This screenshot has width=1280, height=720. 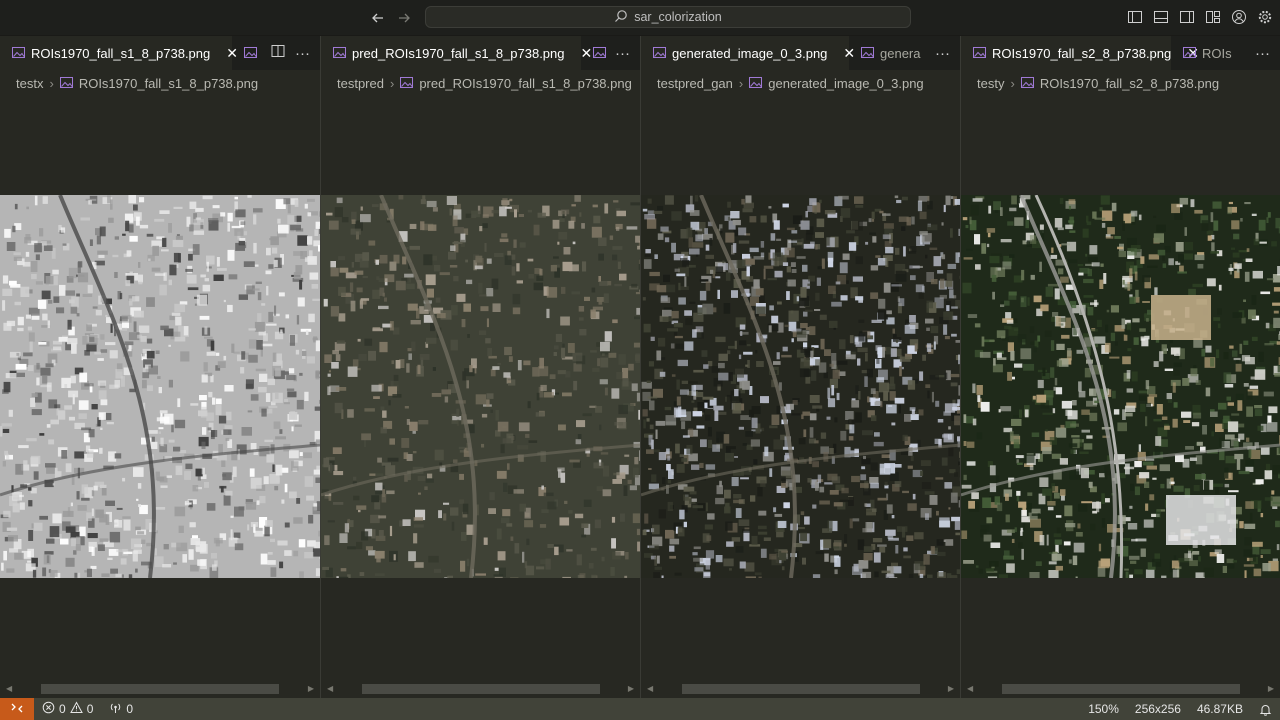 What do you see at coordinates (1103, 709) in the screenshot?
I see `zoom-level: 150%` at bounding box center [1103, 709].